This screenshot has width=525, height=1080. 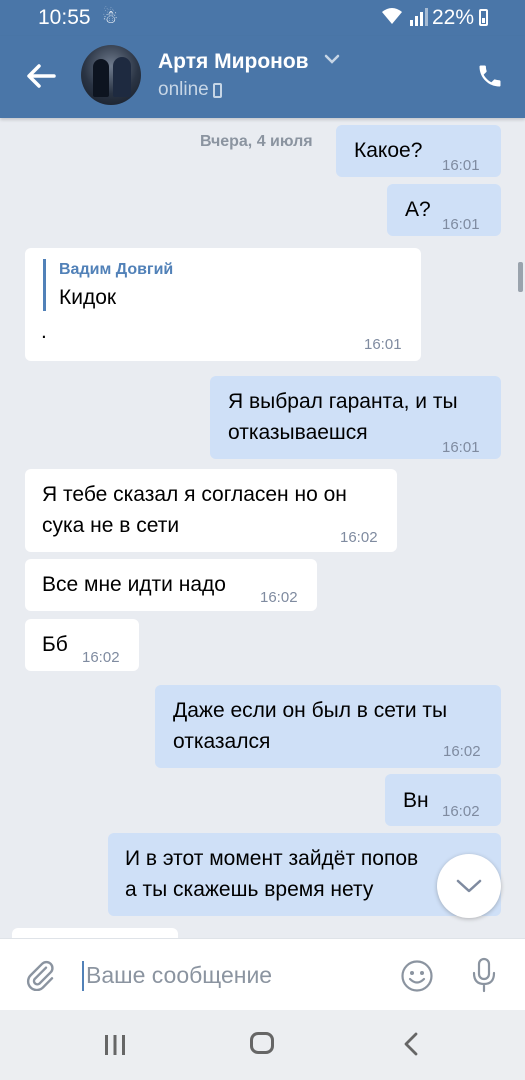 I want to click on back-nav-icon, so click(x=411, y=1044).